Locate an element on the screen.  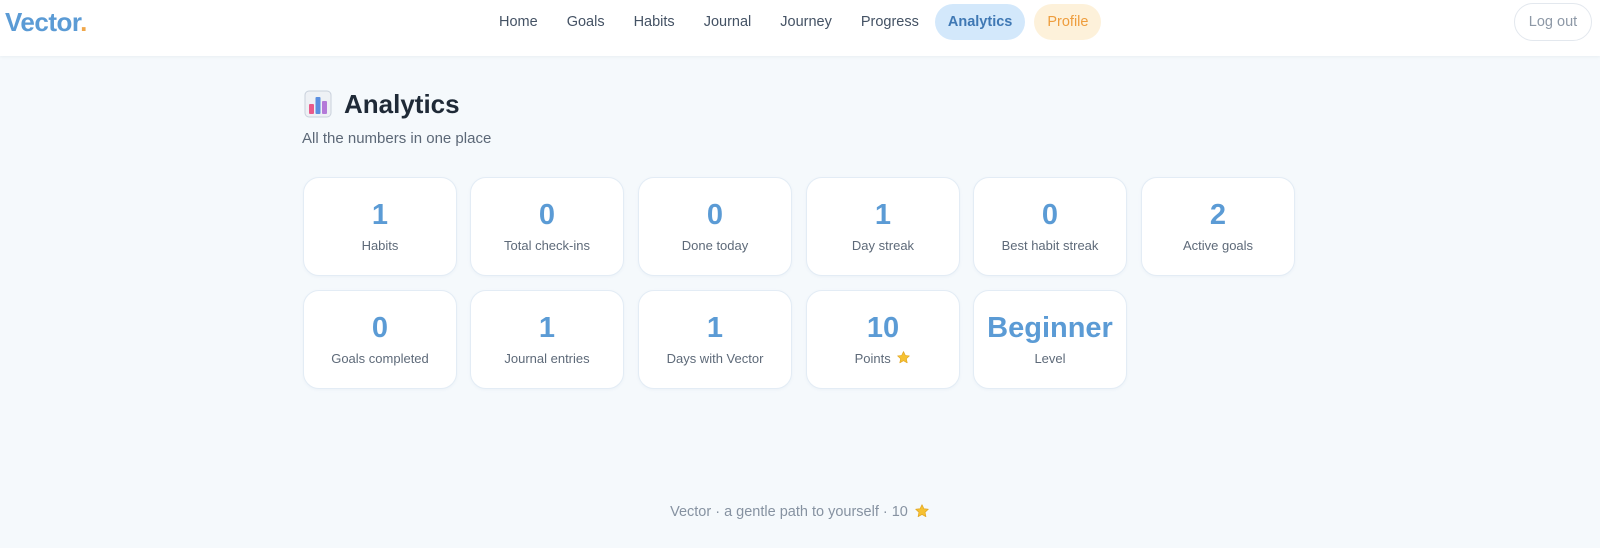
stat-label-text: Points is located at coordinates (872, 358).